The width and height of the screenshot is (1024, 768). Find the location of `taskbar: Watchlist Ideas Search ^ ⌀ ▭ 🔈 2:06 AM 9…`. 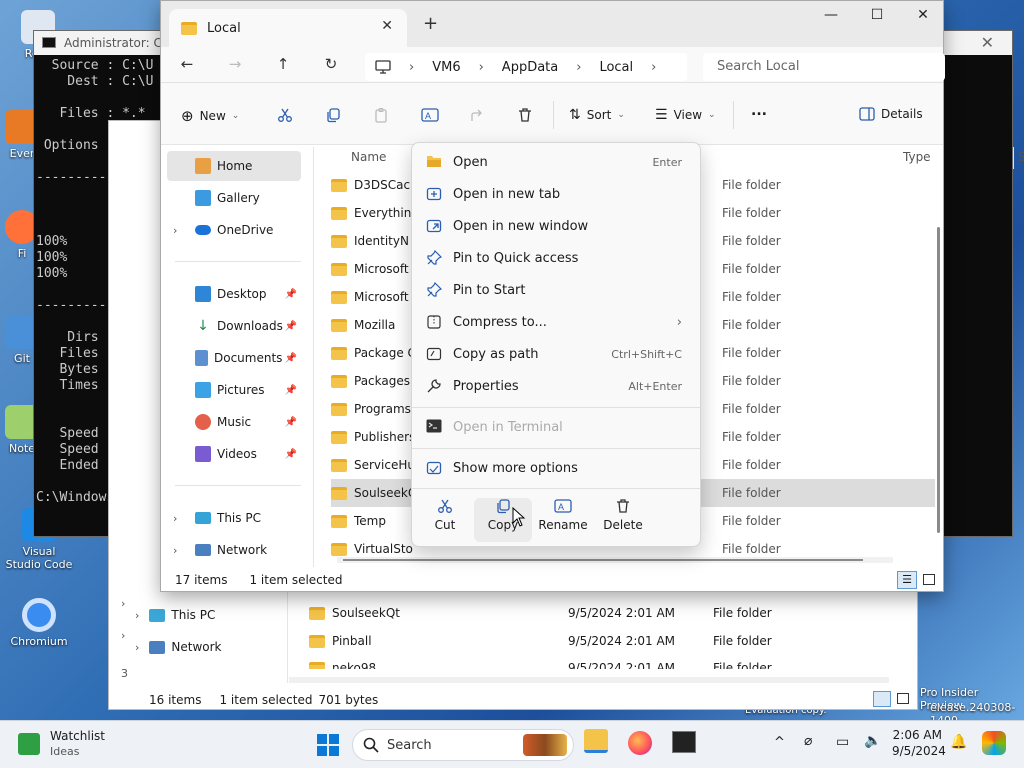

taskbar: Watchlist Ideas Search ^ ⌀ ▭ 🔈 2:06 AM 9… is located at coordinates (512, 744).